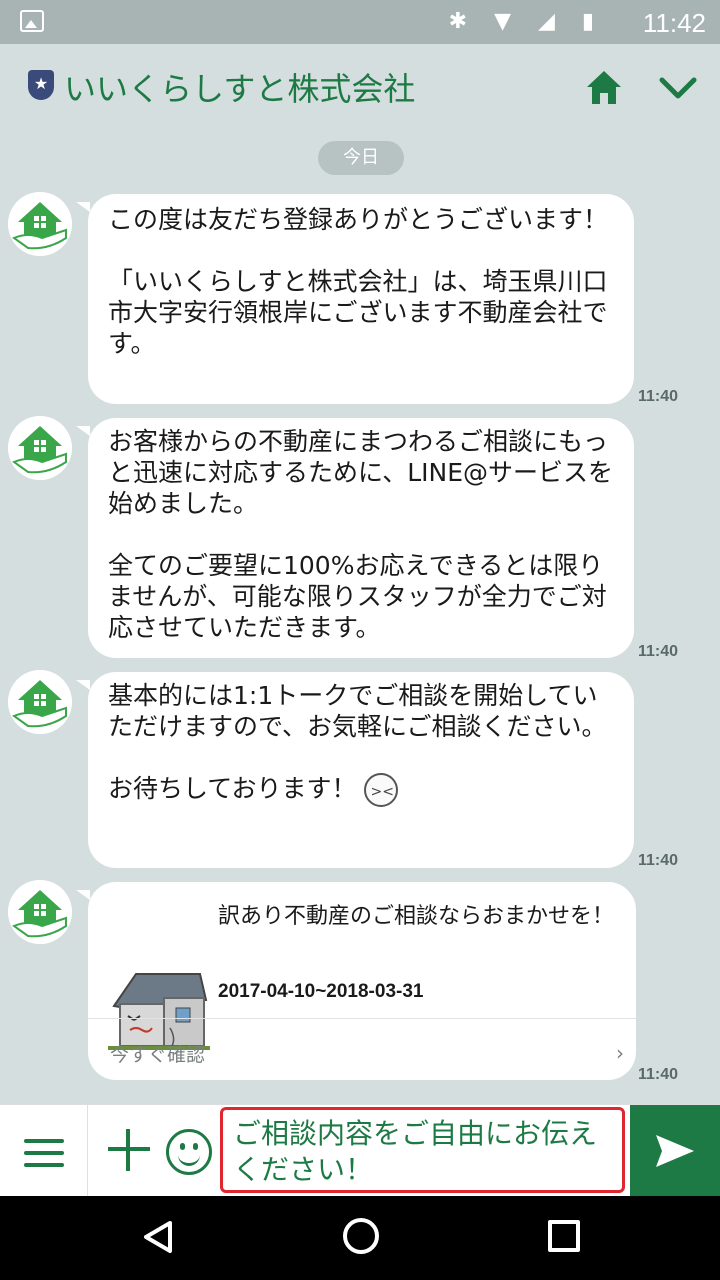 Image resolution: width=720 pixels, height=1280 pixels. What do you see at coordinates (41, 85) in the screenshot?
I see `shield-star-icon: ★` at bounding box center [41, 85].